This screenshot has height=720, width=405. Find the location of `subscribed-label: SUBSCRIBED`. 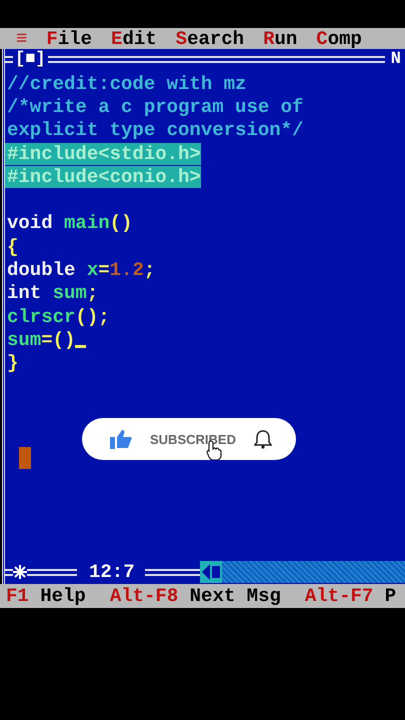

subscribed-label: SUBSCRIBED is located at coordinates (193, 439).